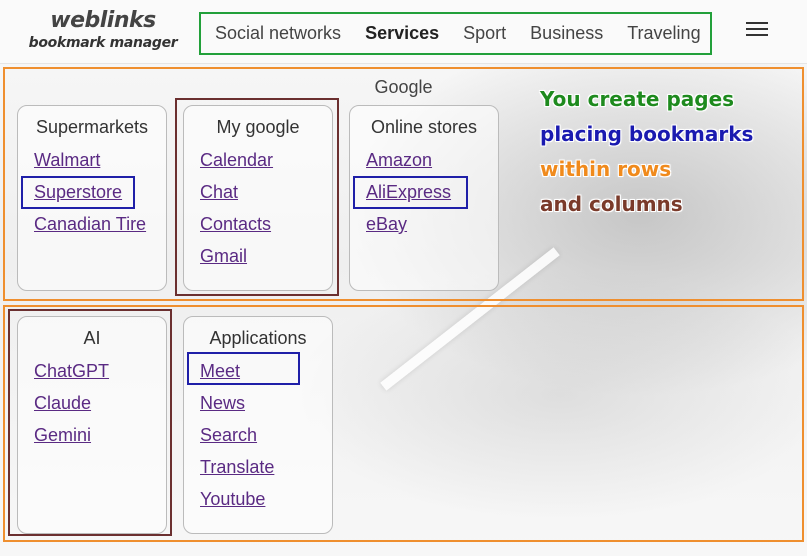 The image size is (807, 556). I want to click on logo-title: weblinks, so click(103, 20).